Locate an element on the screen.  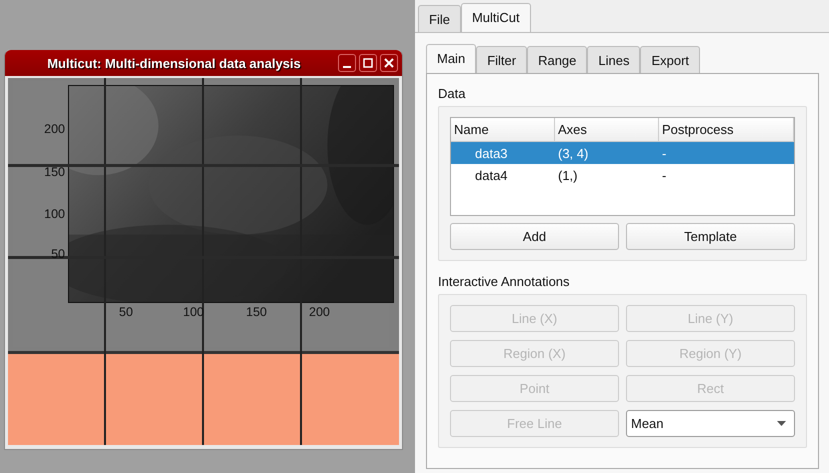
dropdown: Mean is located at coordinates (710, 423).